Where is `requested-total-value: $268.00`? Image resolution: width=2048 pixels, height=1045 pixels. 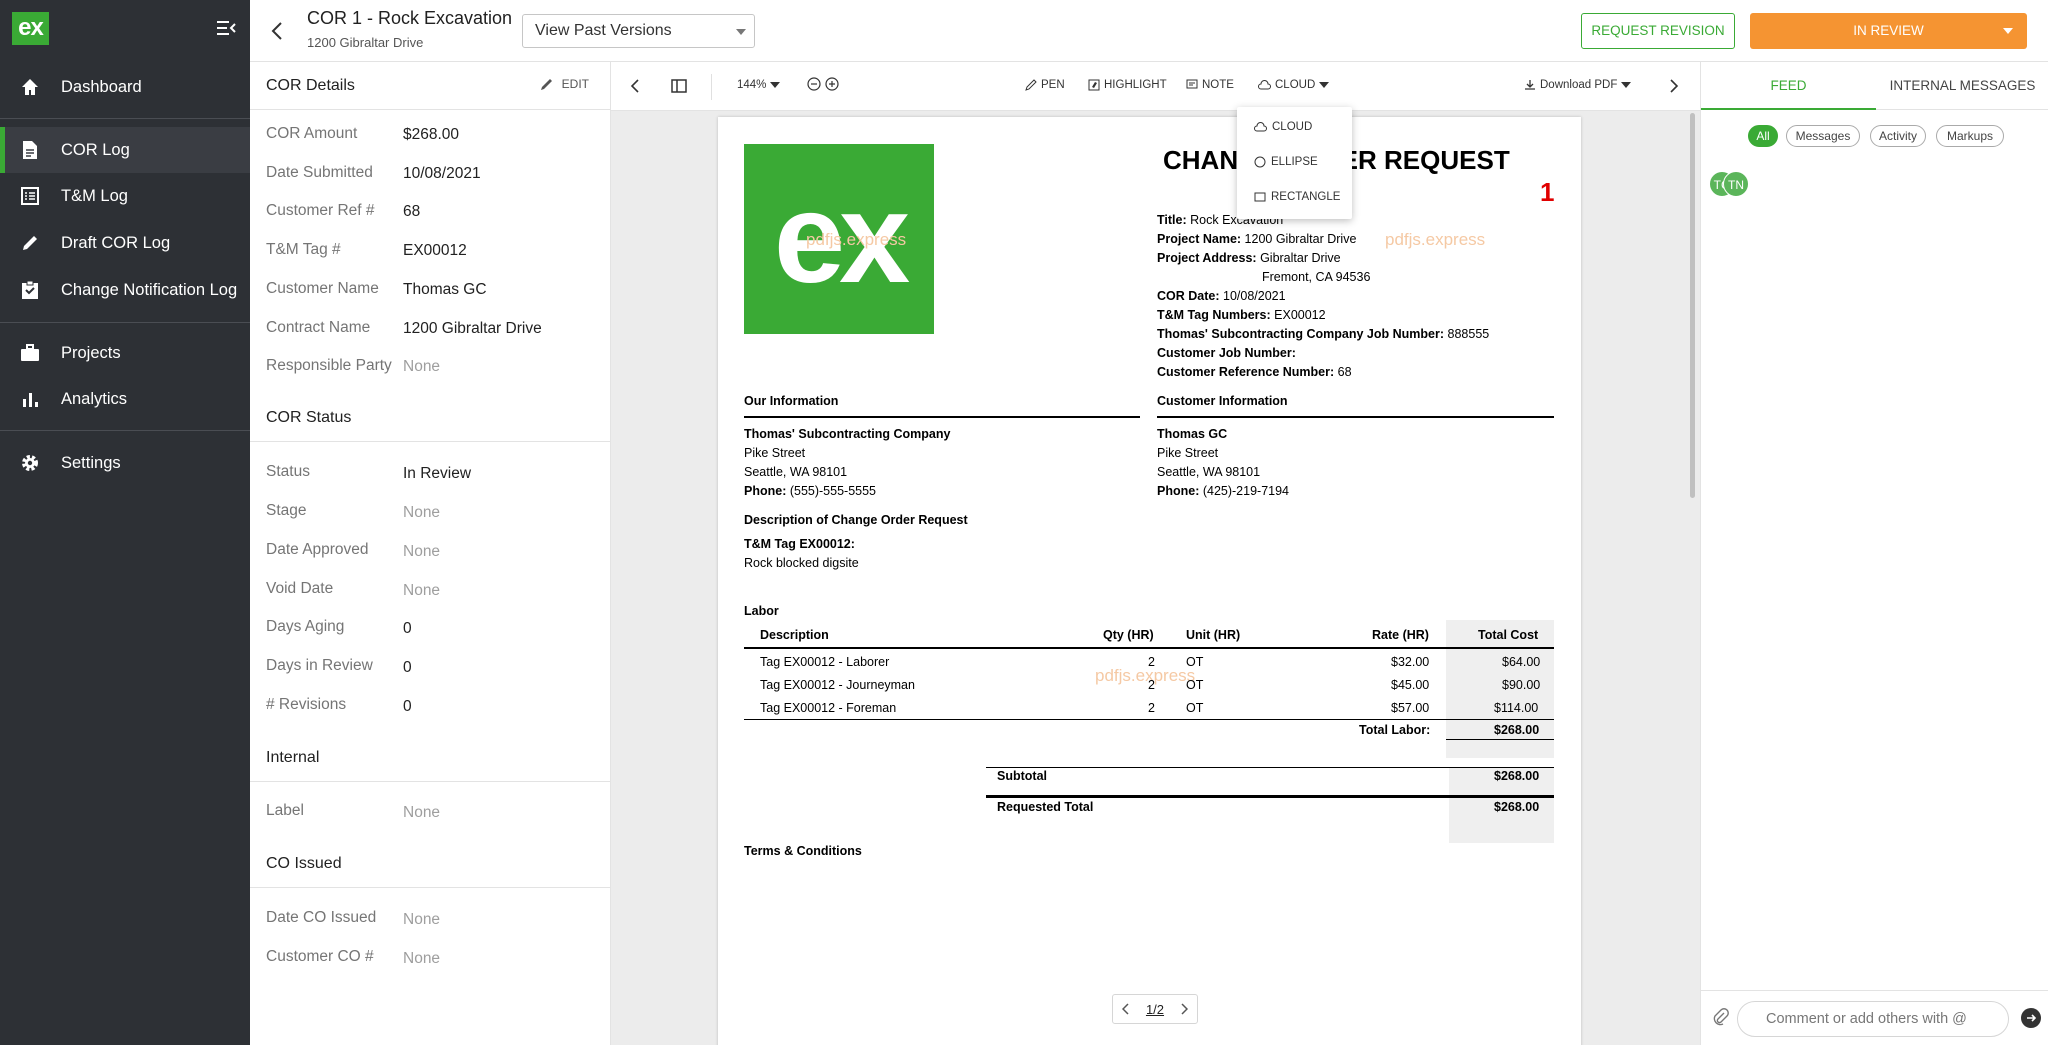
requested-total-value: $268.00 is located at coordinates (1517, 807).